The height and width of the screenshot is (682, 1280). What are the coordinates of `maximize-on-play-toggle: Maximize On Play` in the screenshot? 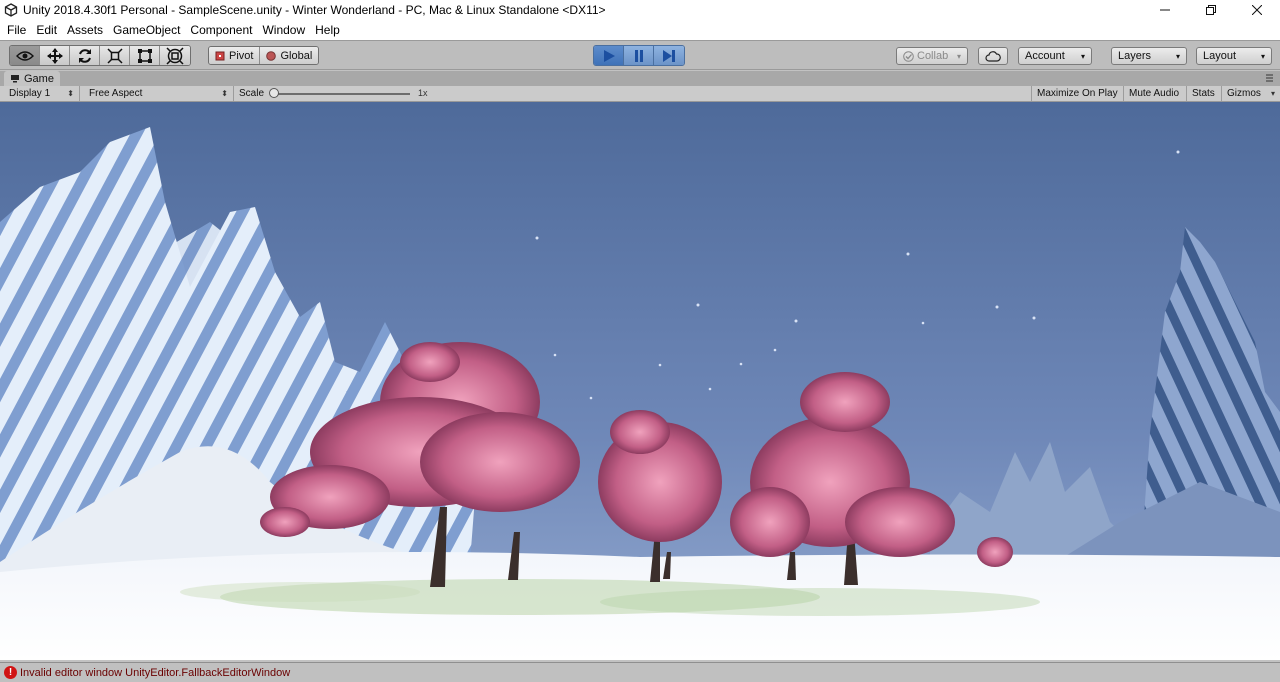 It's located at (1077, 93).